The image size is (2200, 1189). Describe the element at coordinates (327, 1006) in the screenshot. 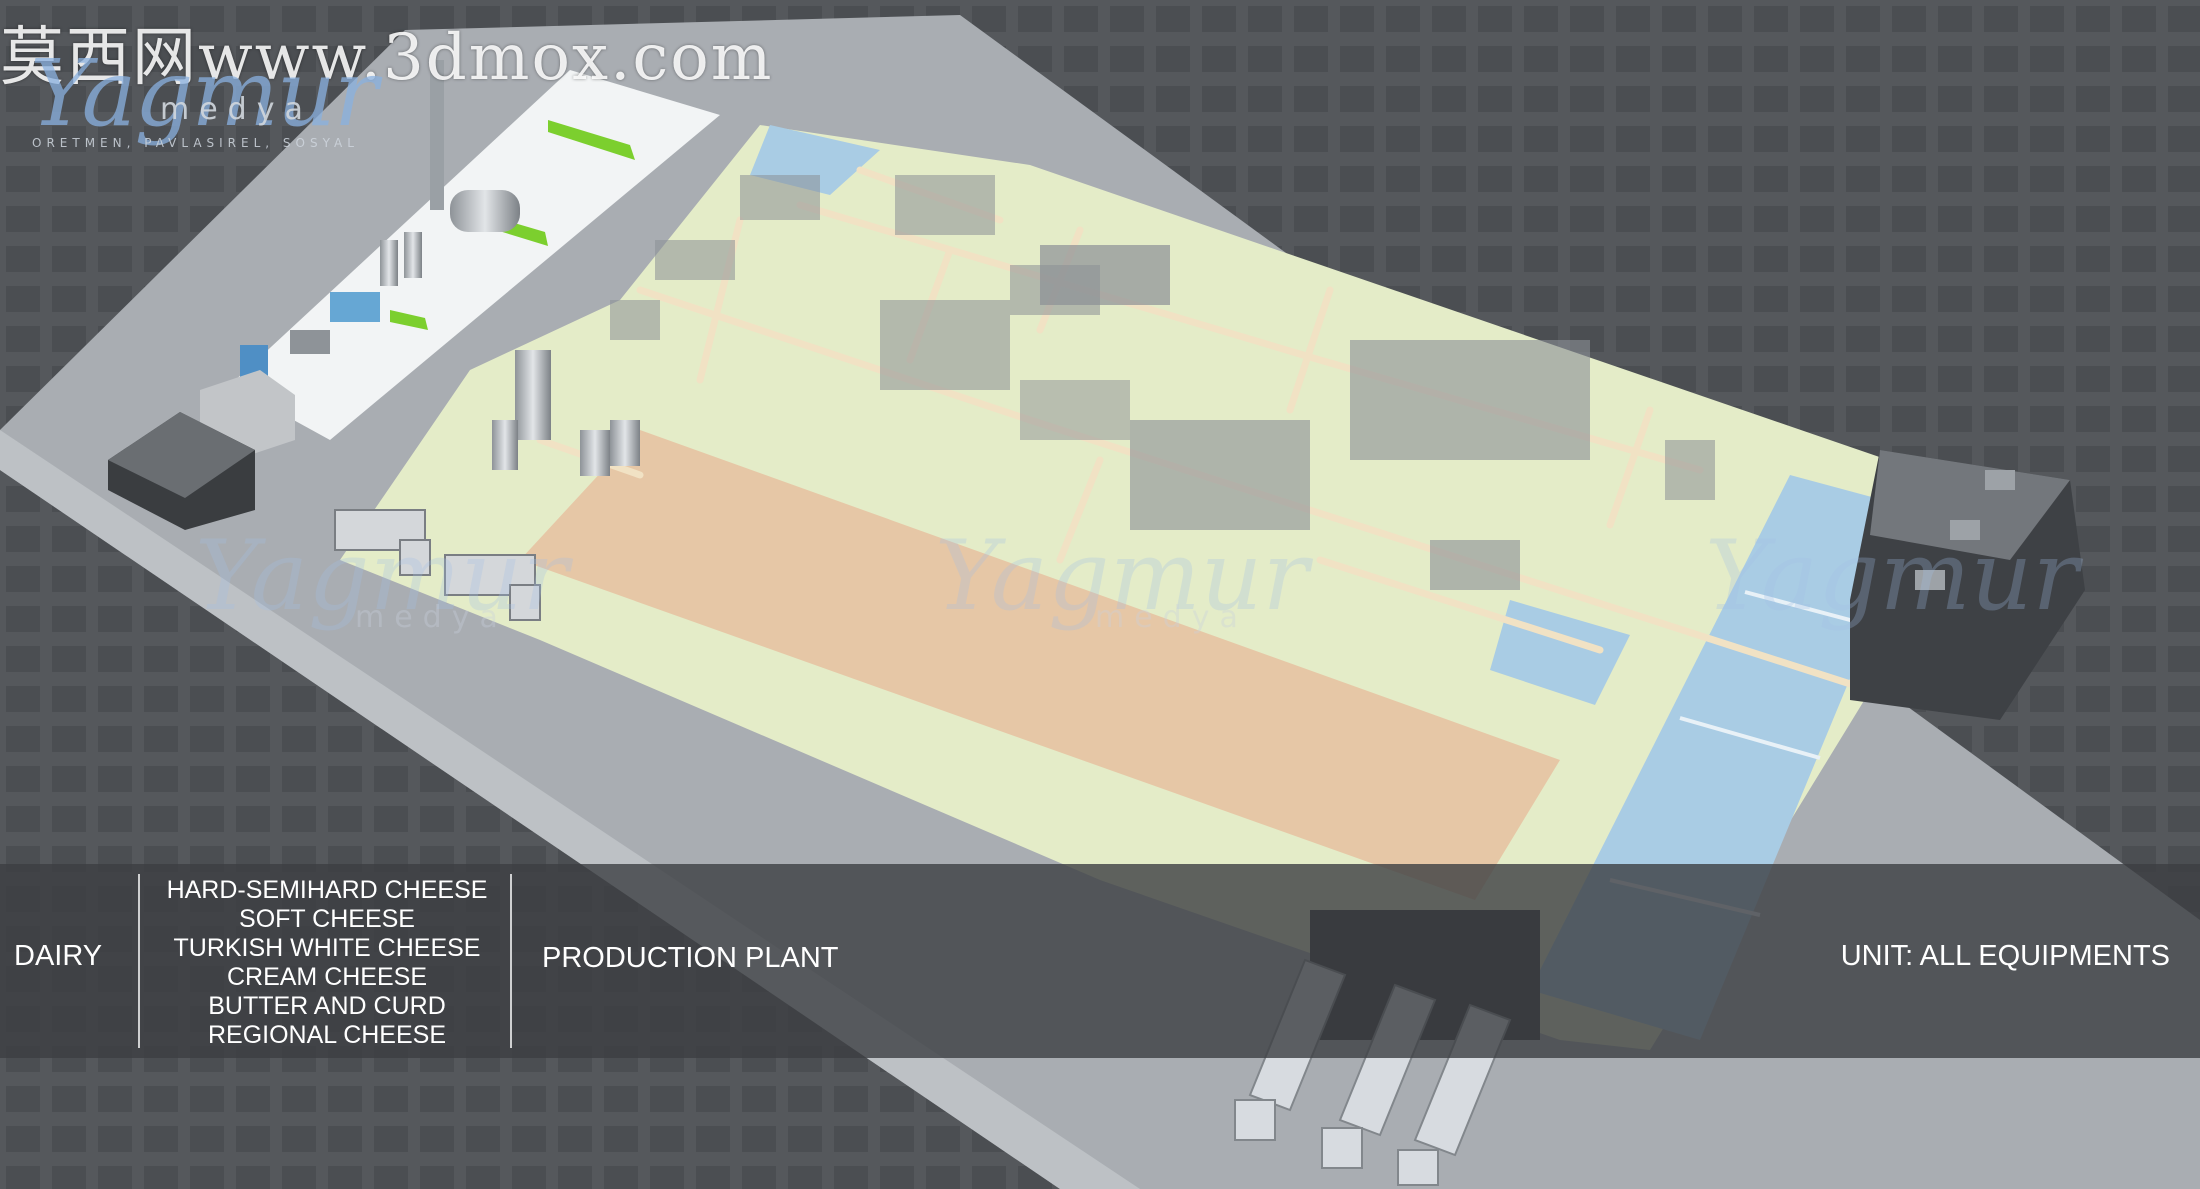

I see `product-item: BUTTER AND CURD` at that location.